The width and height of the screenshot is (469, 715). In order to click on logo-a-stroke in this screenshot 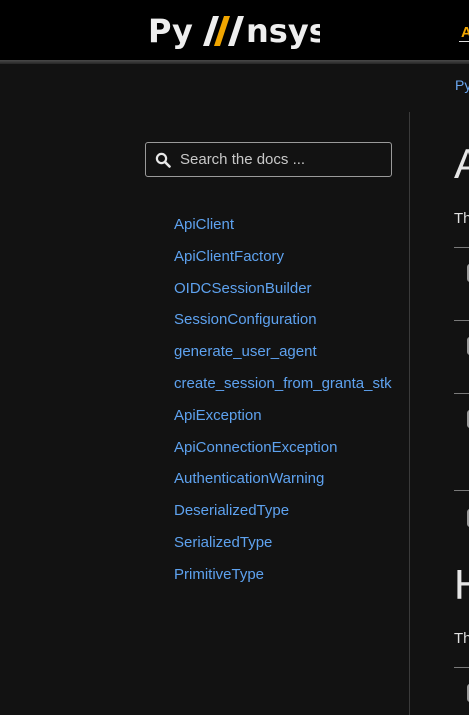, I will do `click(236, 31)`.